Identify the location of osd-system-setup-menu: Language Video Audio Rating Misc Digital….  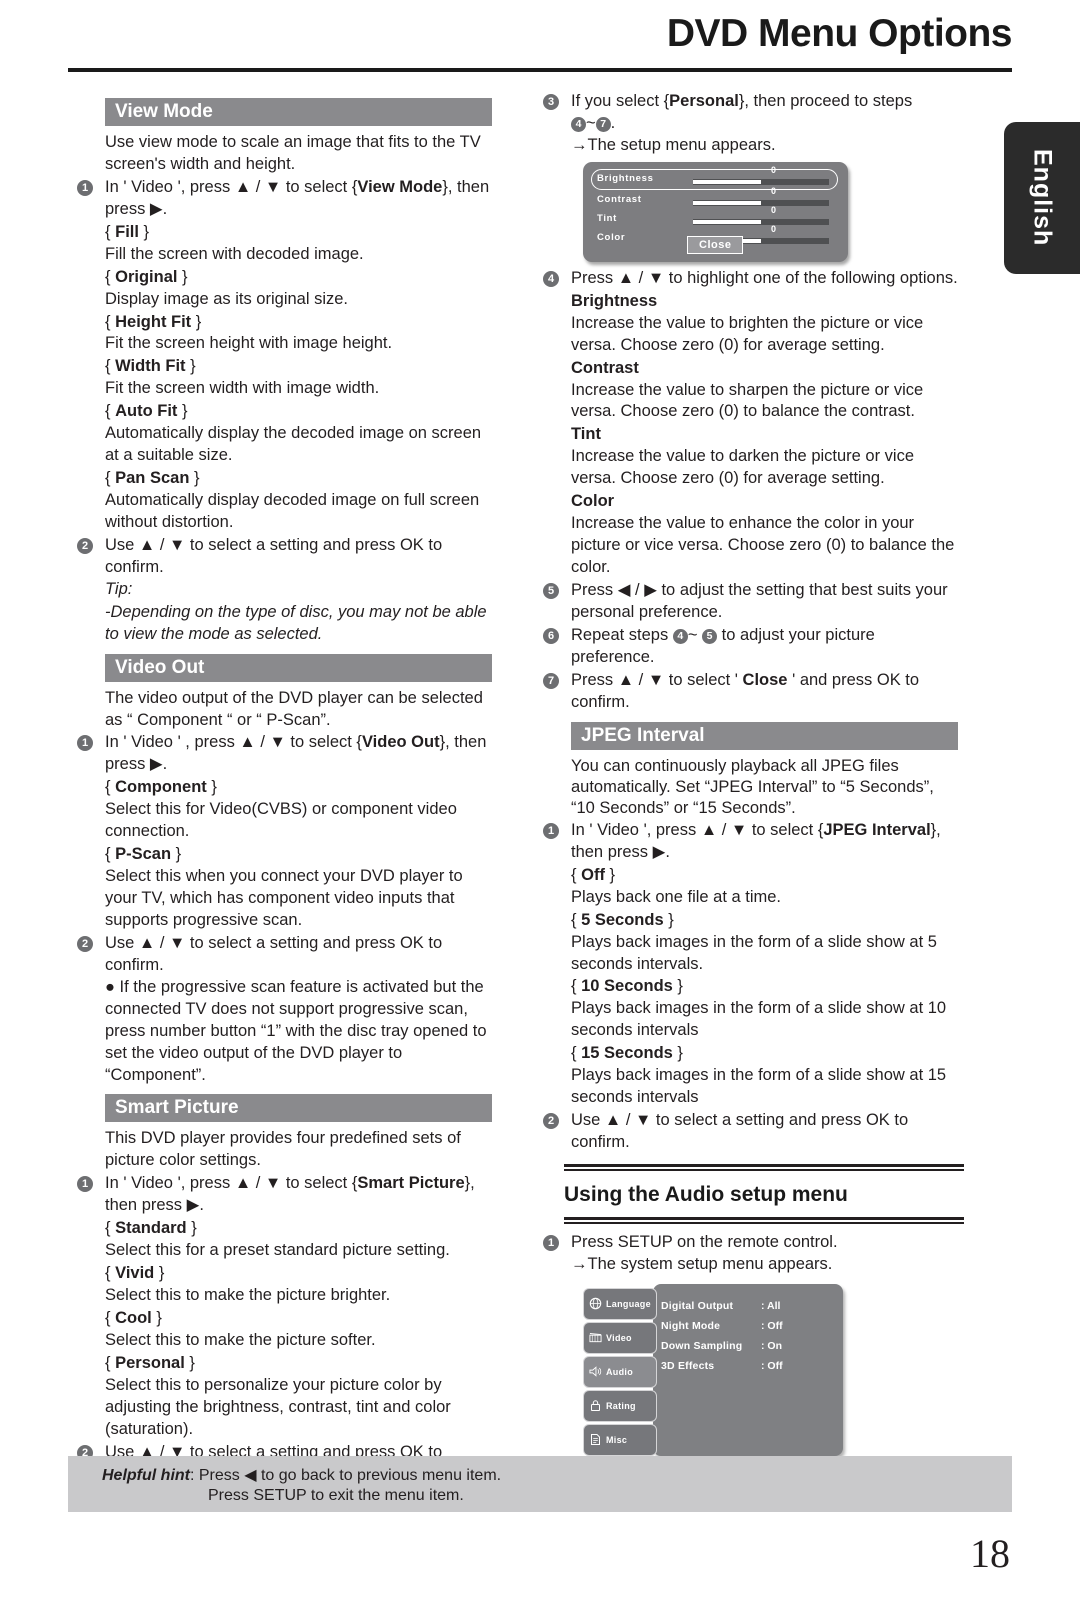
(713, 1369).